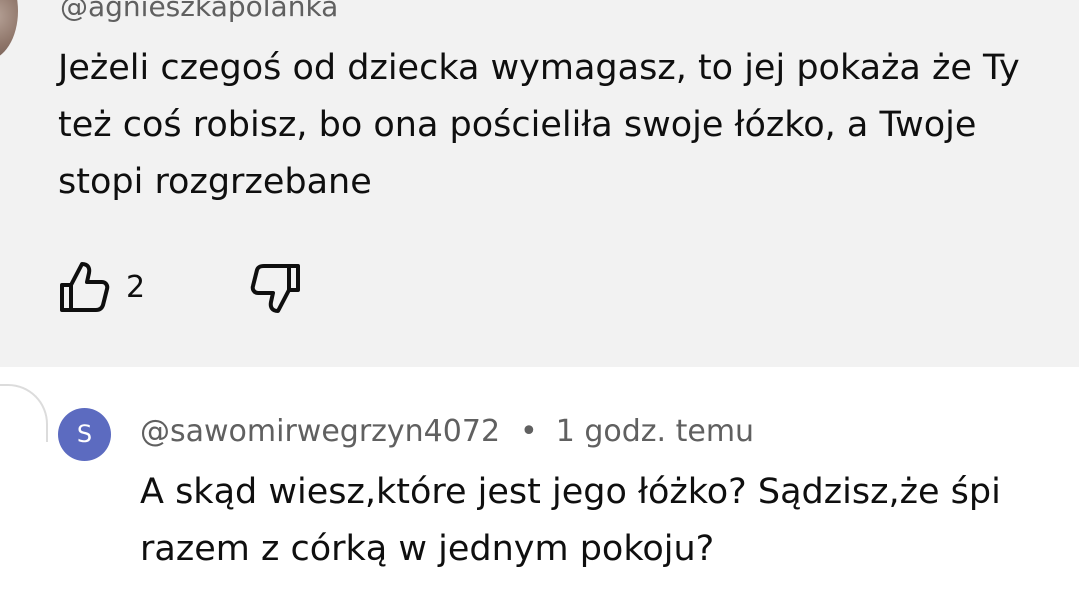 This screenshot has height=605, width=1079. What do you see at coordinates (84, 434) in the screenshot?
I see `reply-avatar: S` at bounding box center [84, 434].